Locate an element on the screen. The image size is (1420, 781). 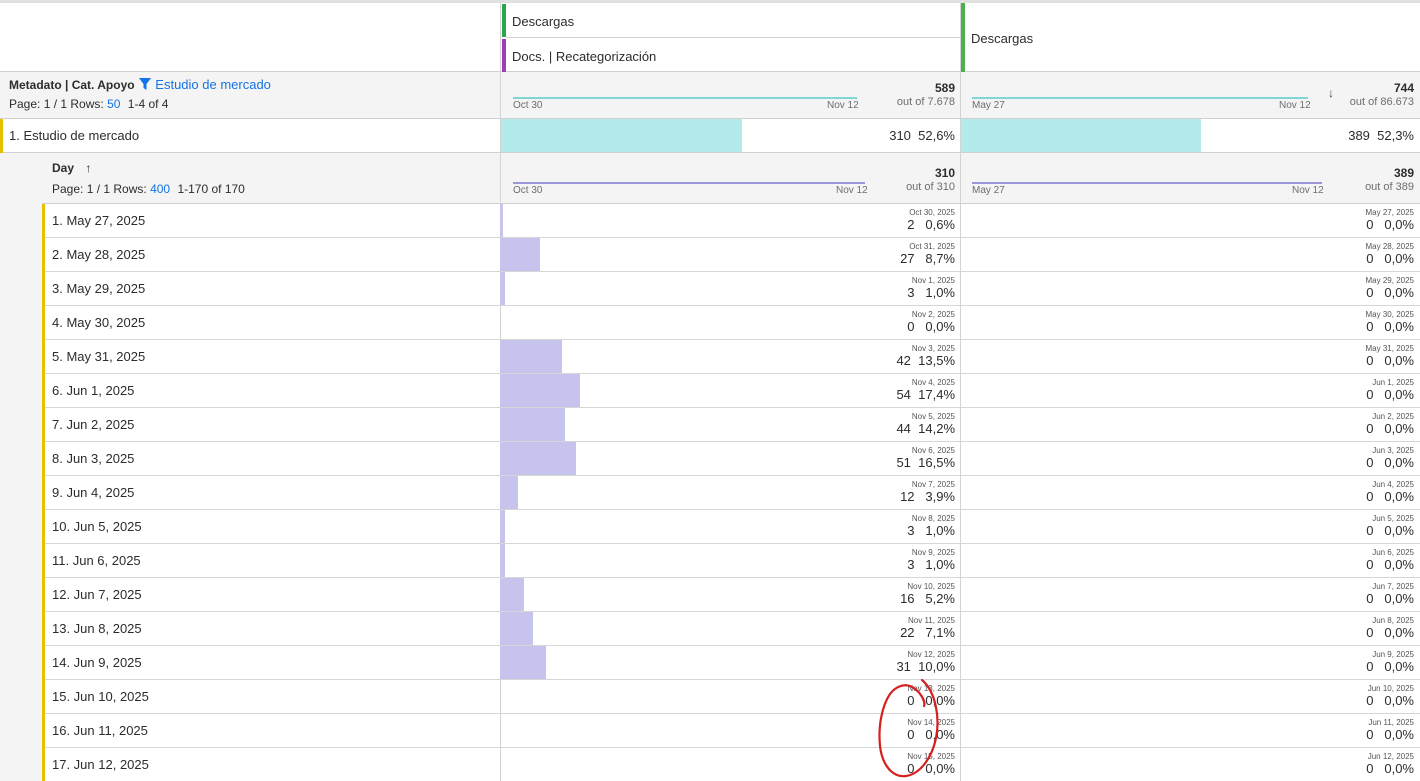
breakdown-title-text: Day is located at coordinates (63, 168).